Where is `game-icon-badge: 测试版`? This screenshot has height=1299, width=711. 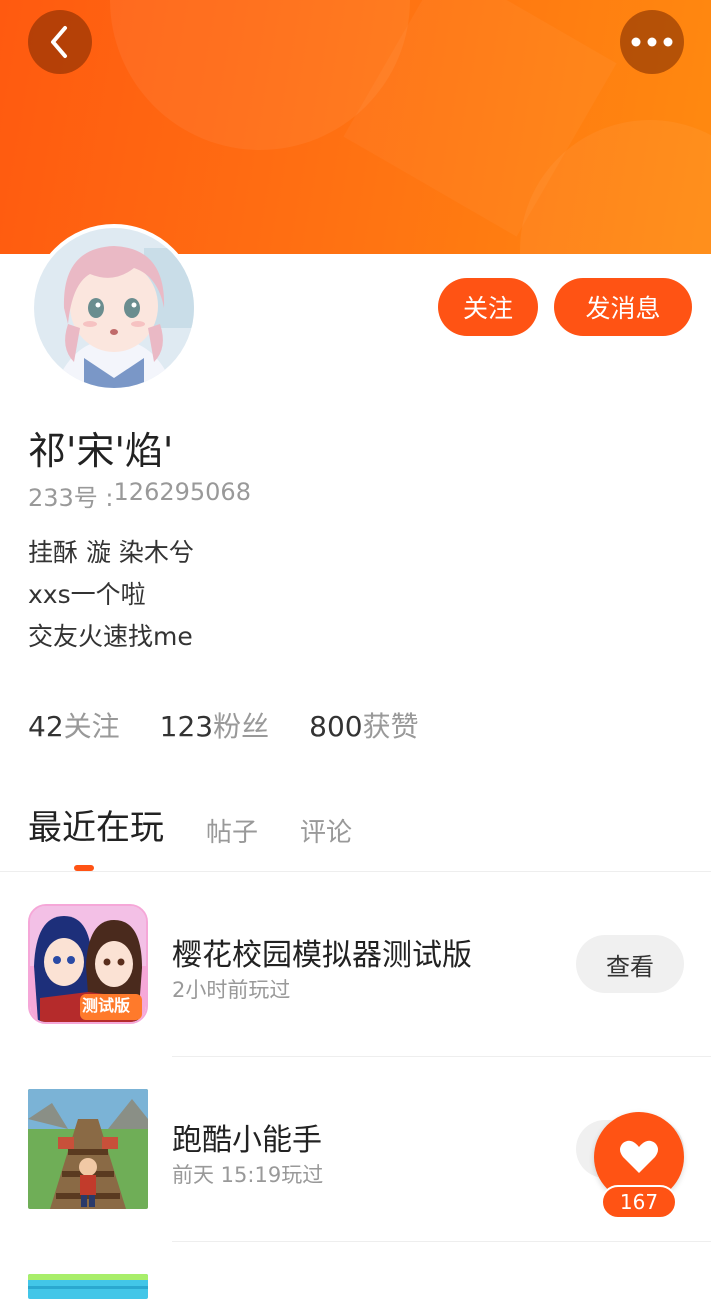 game-icon-badge: 测试版 is located at coordinates (106, 1005).